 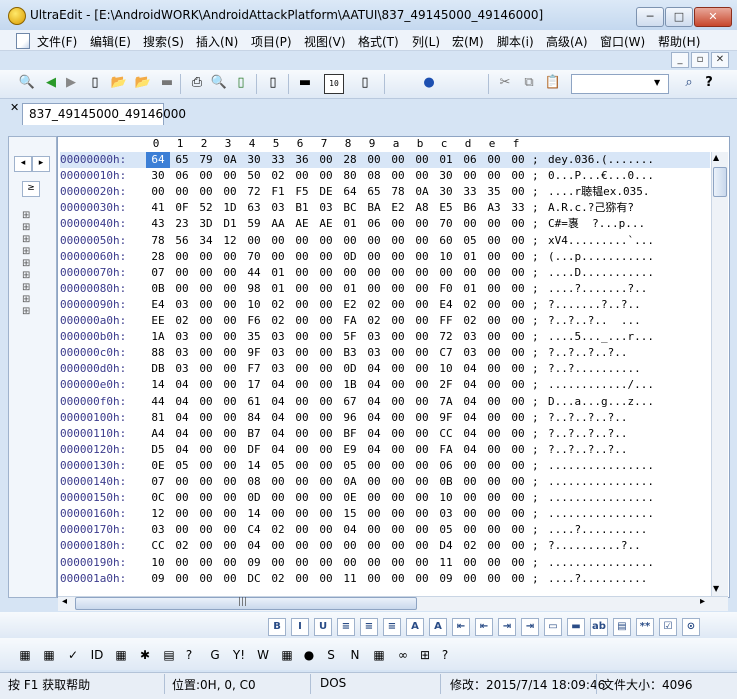 What do you see at coordinates (446, 241) in the screenshot?
I see `hex-byte: 60` at bounding box center [446, 241].